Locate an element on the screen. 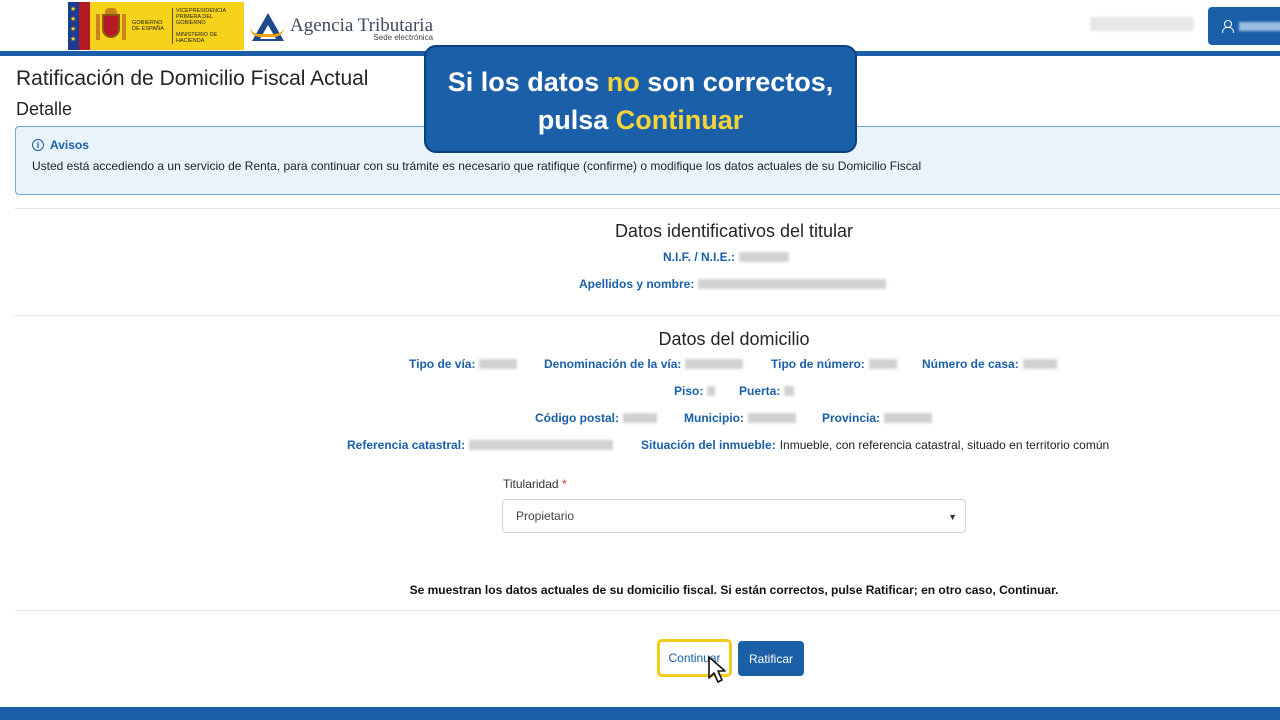 The width and height of the screenshot is (1280, 720). ratificar-button: Ratificar is located at coordinates (771, 658).